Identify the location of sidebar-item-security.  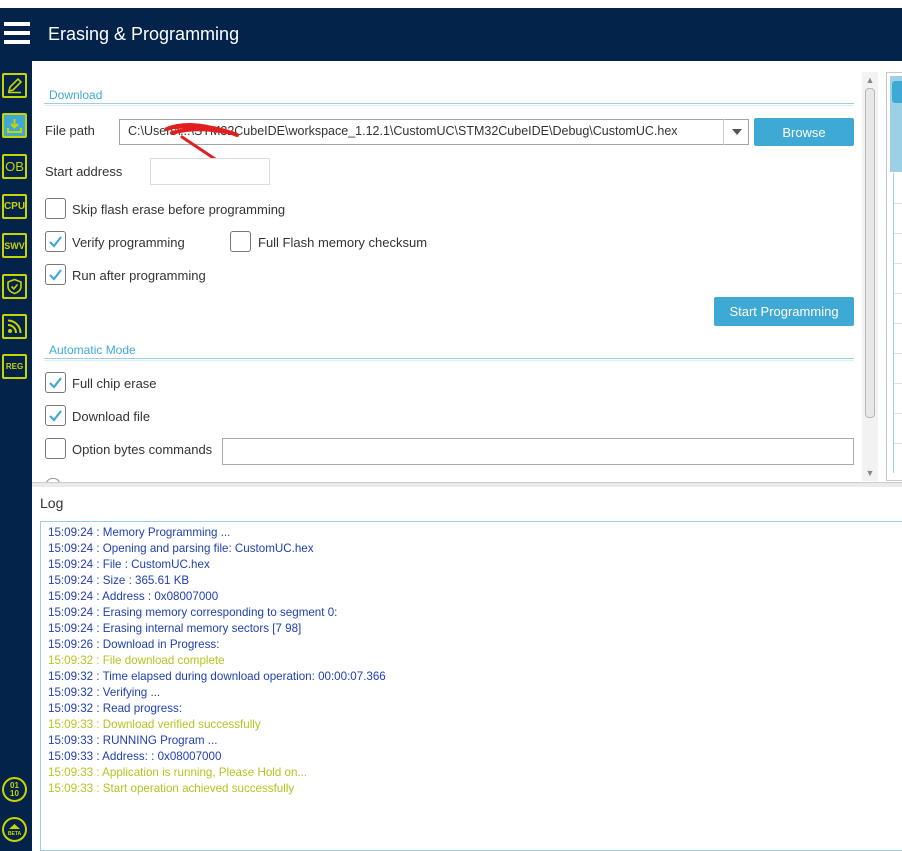
(14, 286).